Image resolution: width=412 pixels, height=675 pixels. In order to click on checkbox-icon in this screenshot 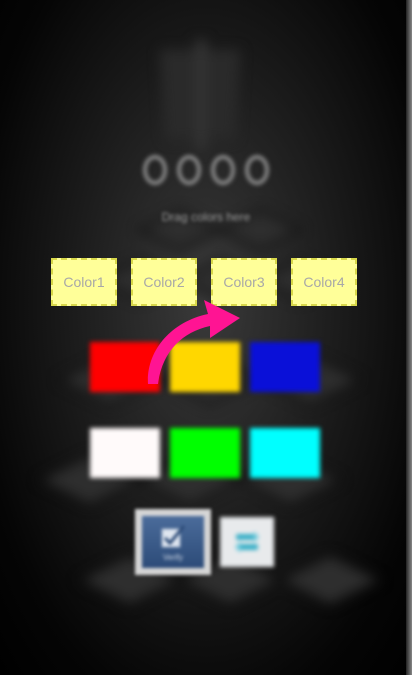, I will do `click(173, 535)`.